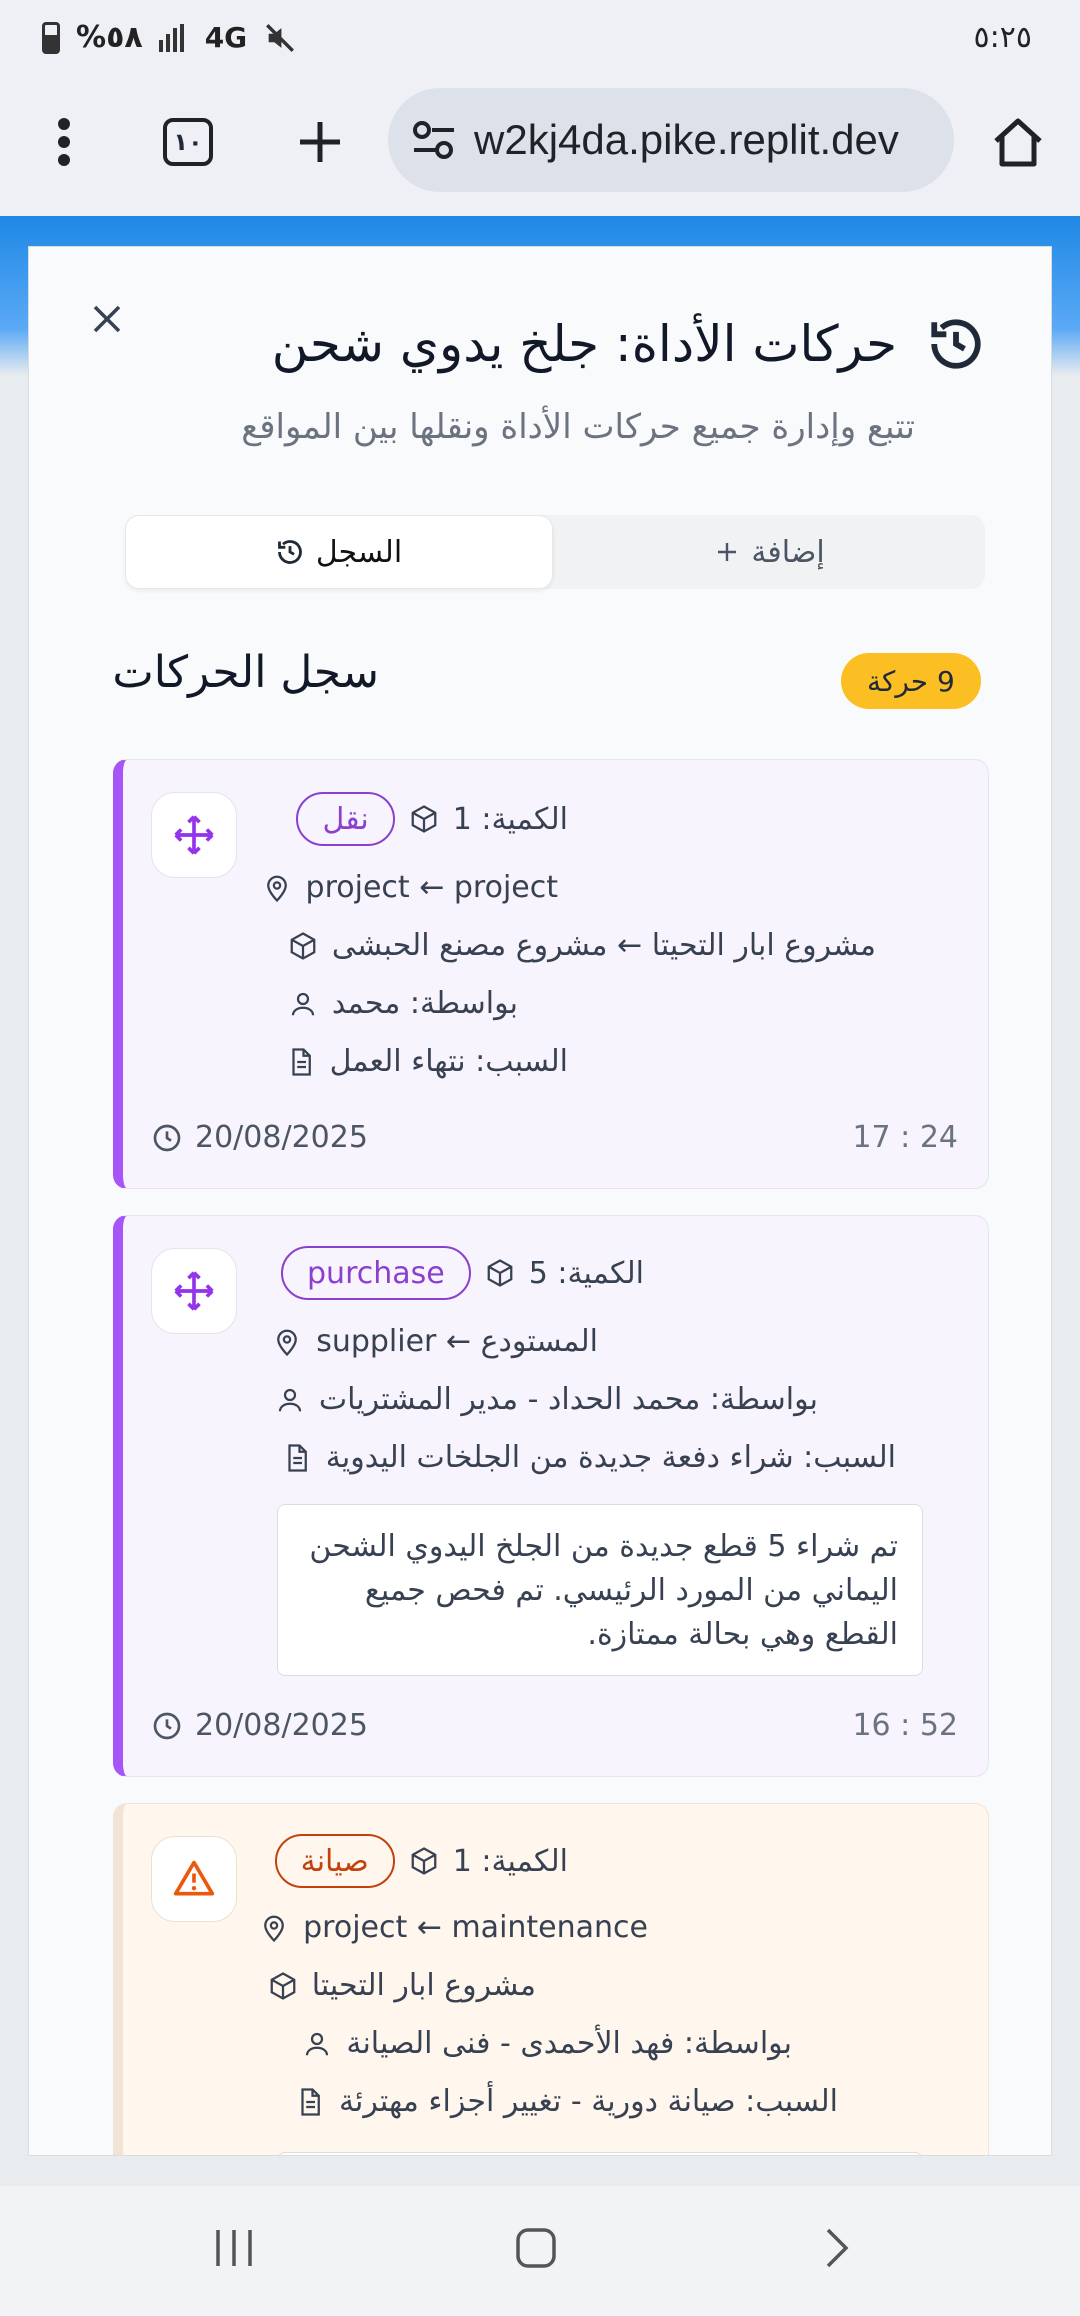 The image size is (1080, 2316). What do you see at coordinates (245, 672) in the screenshot?
I see `section-title: سجل الحركات` at bounding box center [245, 672].